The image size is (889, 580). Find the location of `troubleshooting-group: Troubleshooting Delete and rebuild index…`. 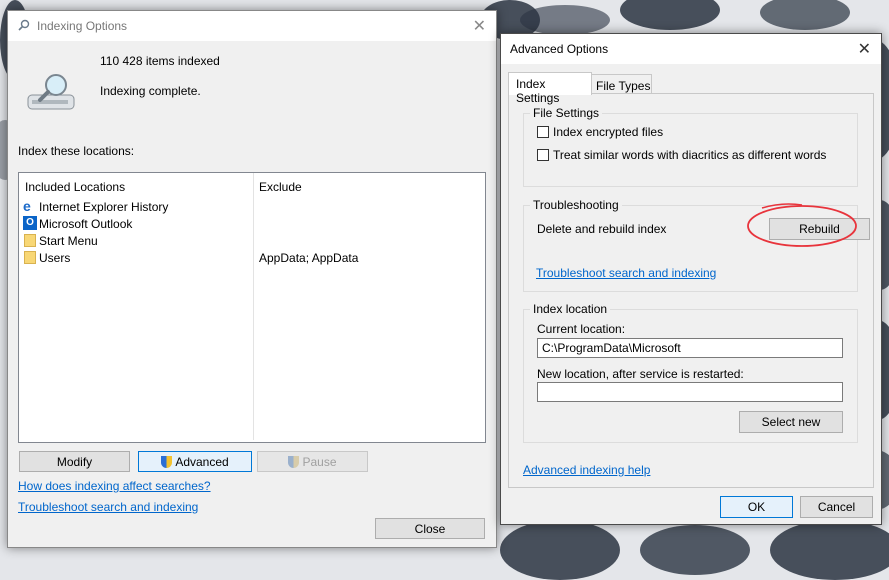

troubleshooting-group: Troubleshooting Delete and rebuild index… is located at coordinates (696, 245).